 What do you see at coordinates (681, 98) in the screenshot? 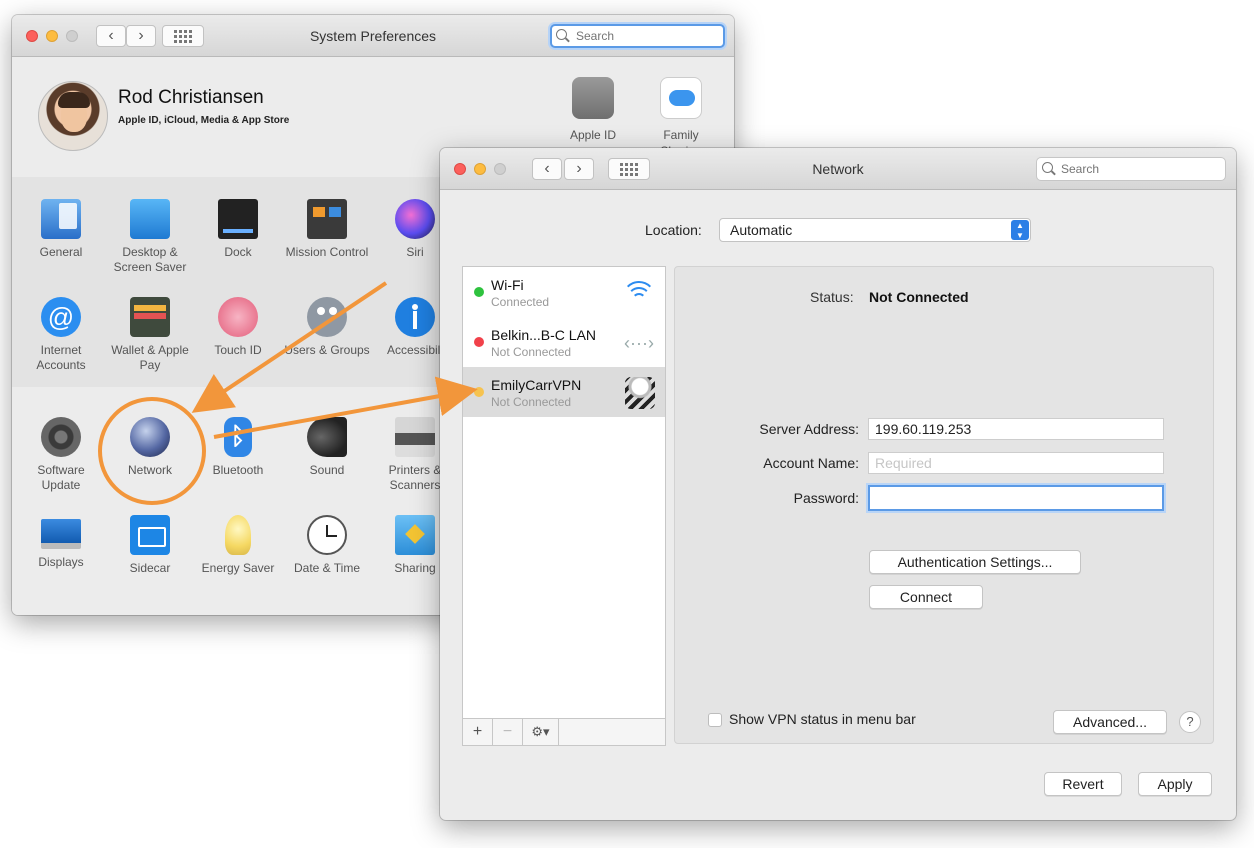
I see `family-sharing-icon` at bounding box center [681, 98].